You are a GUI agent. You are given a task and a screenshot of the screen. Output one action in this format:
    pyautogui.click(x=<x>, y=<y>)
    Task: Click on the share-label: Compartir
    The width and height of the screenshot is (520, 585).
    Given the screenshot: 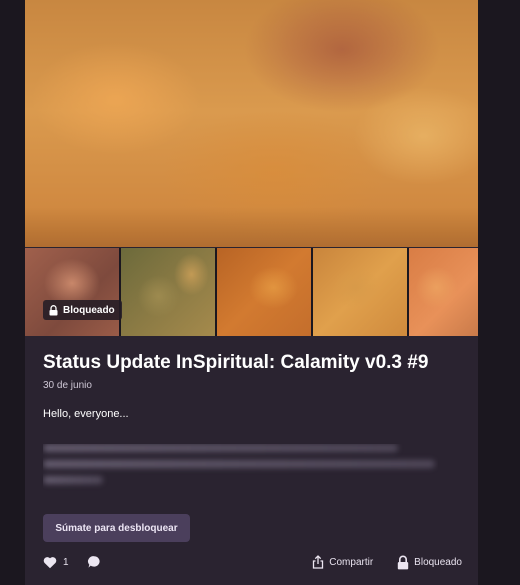 What is the action you would take?
    pyautogui.click(x=351, y=562)
    